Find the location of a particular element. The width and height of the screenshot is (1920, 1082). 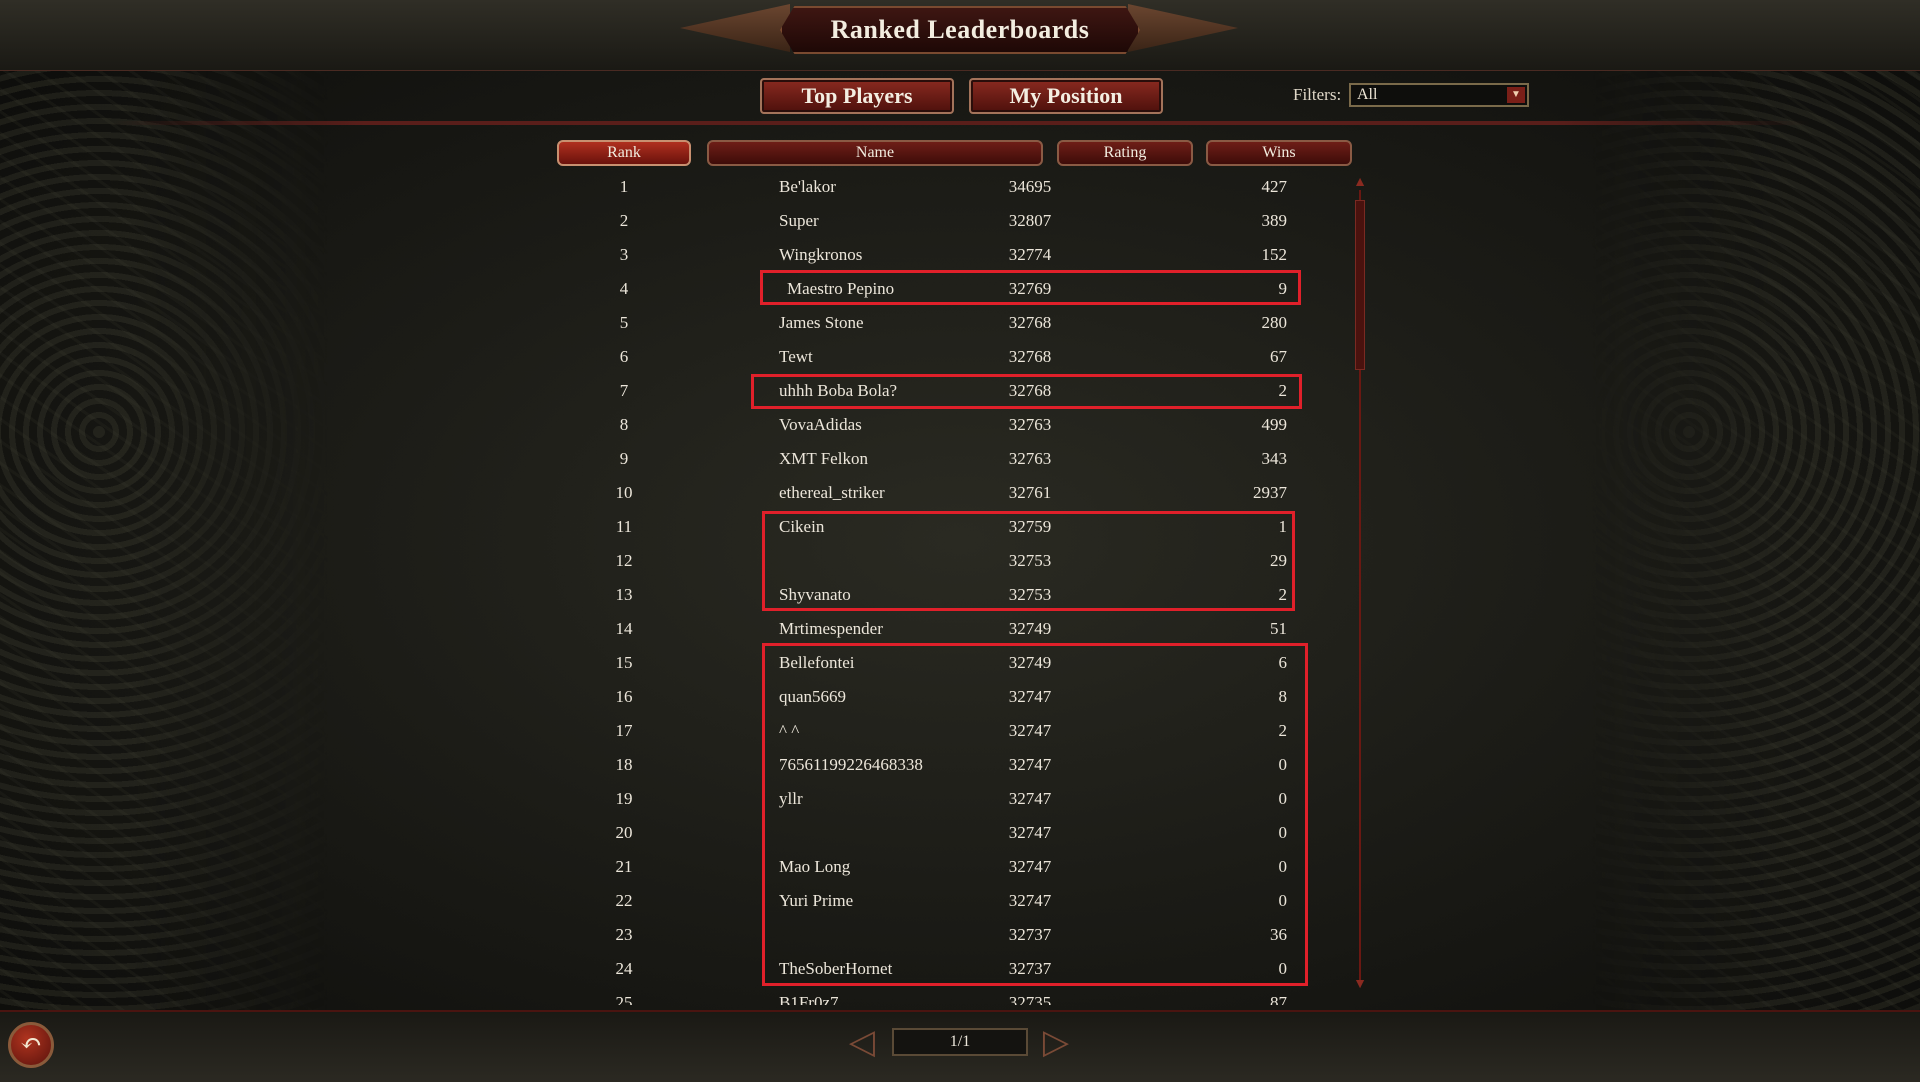

row-rank: 1 is located at coordinates (624, 186).